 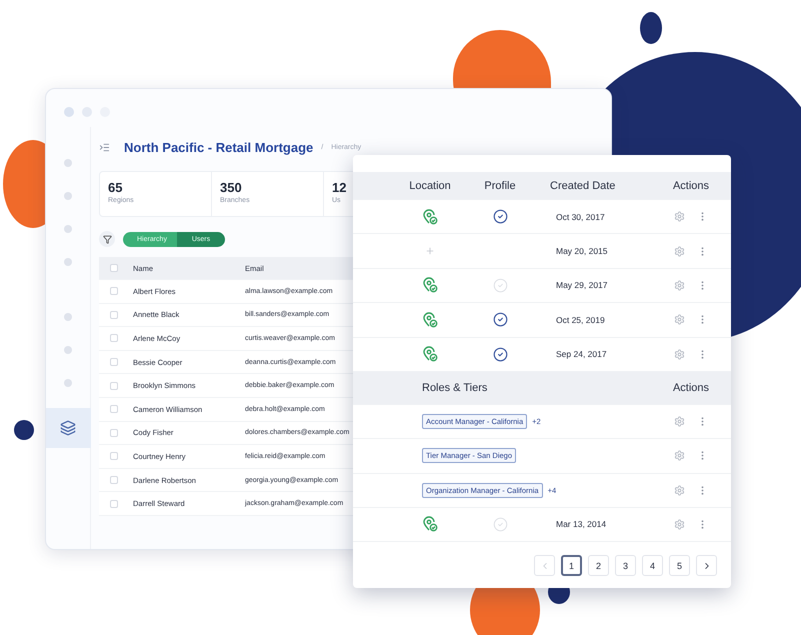 I want to click on select-all-checkbox, so click(x=114, y=268).